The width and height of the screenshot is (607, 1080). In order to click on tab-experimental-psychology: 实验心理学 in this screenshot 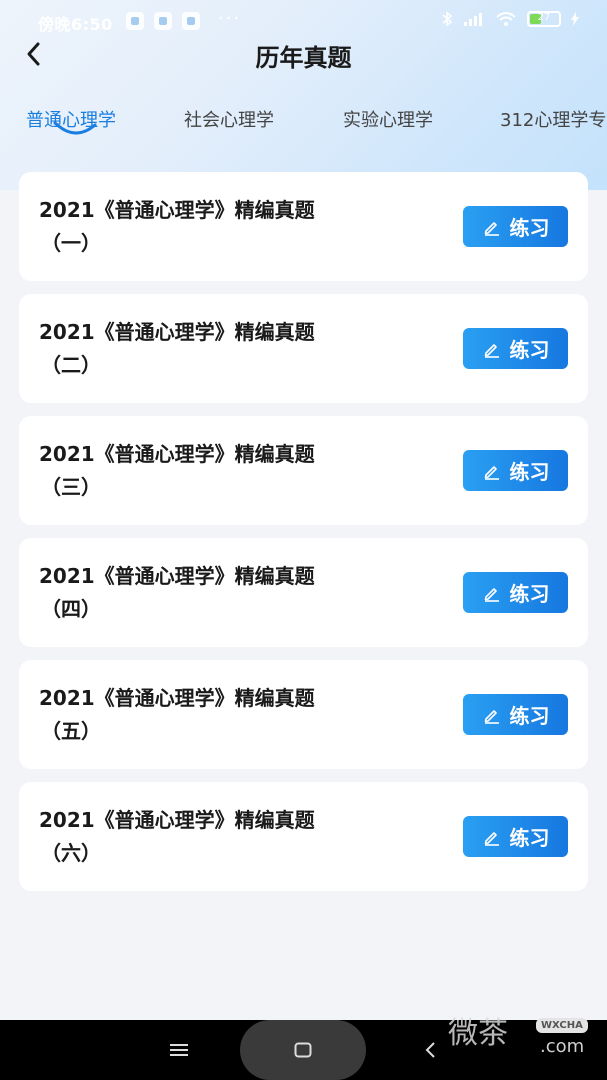, I will do `click(388, 119)`.